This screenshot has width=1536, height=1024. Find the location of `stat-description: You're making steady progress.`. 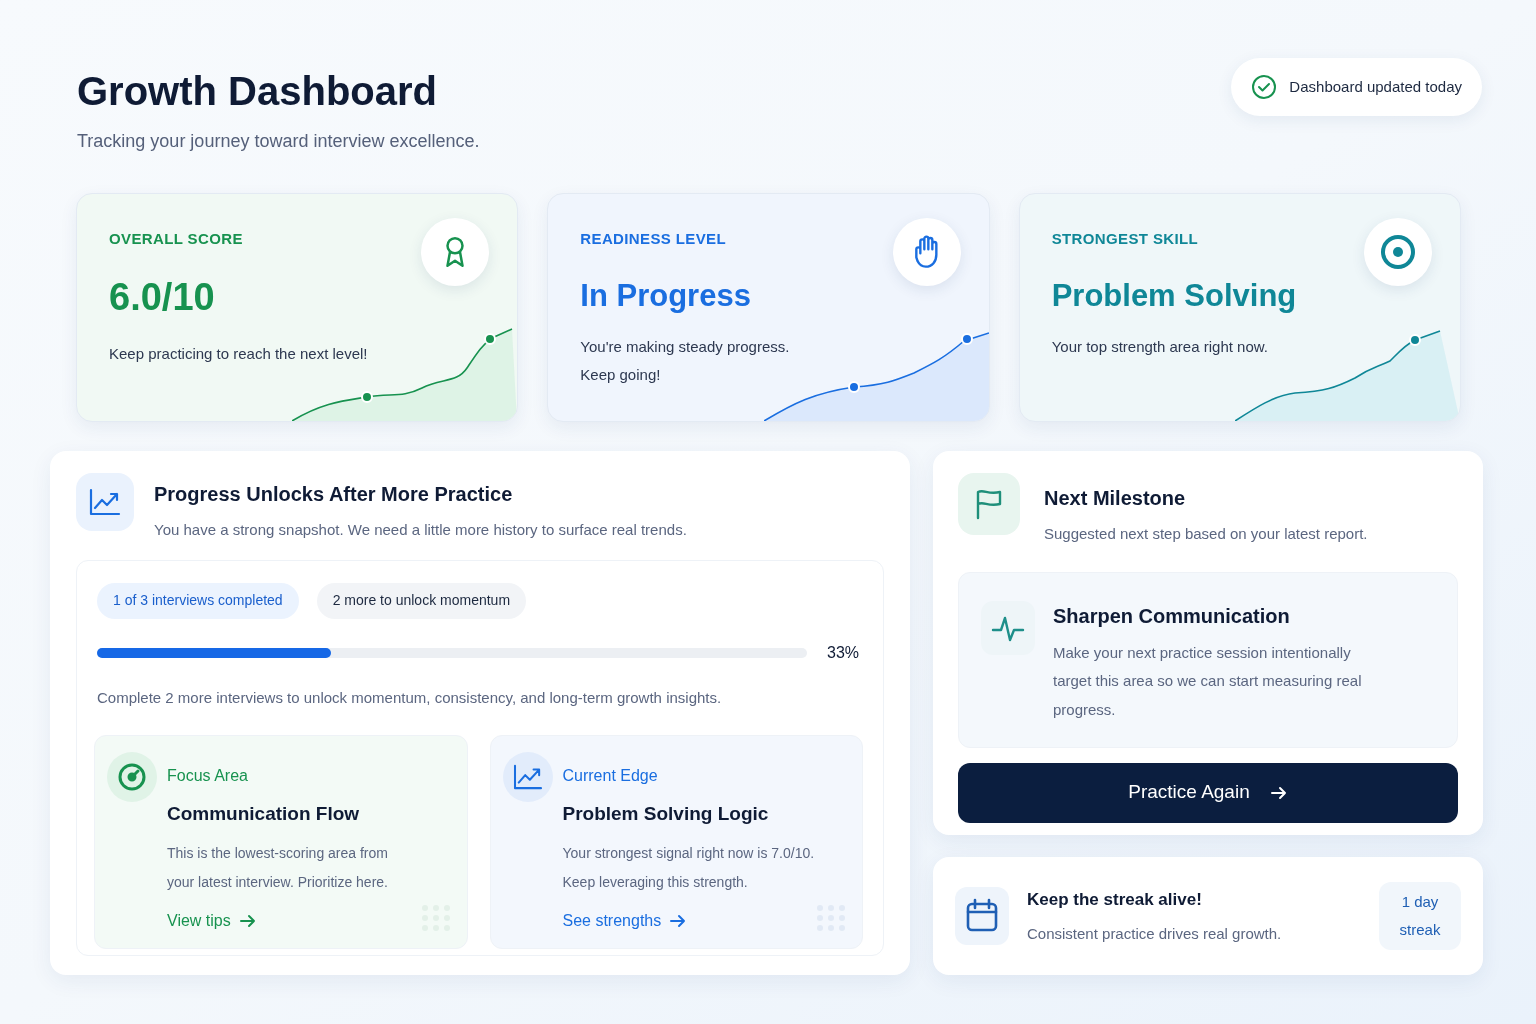

stat-description: You're making steady progress. is located at coordinates (685, 347).